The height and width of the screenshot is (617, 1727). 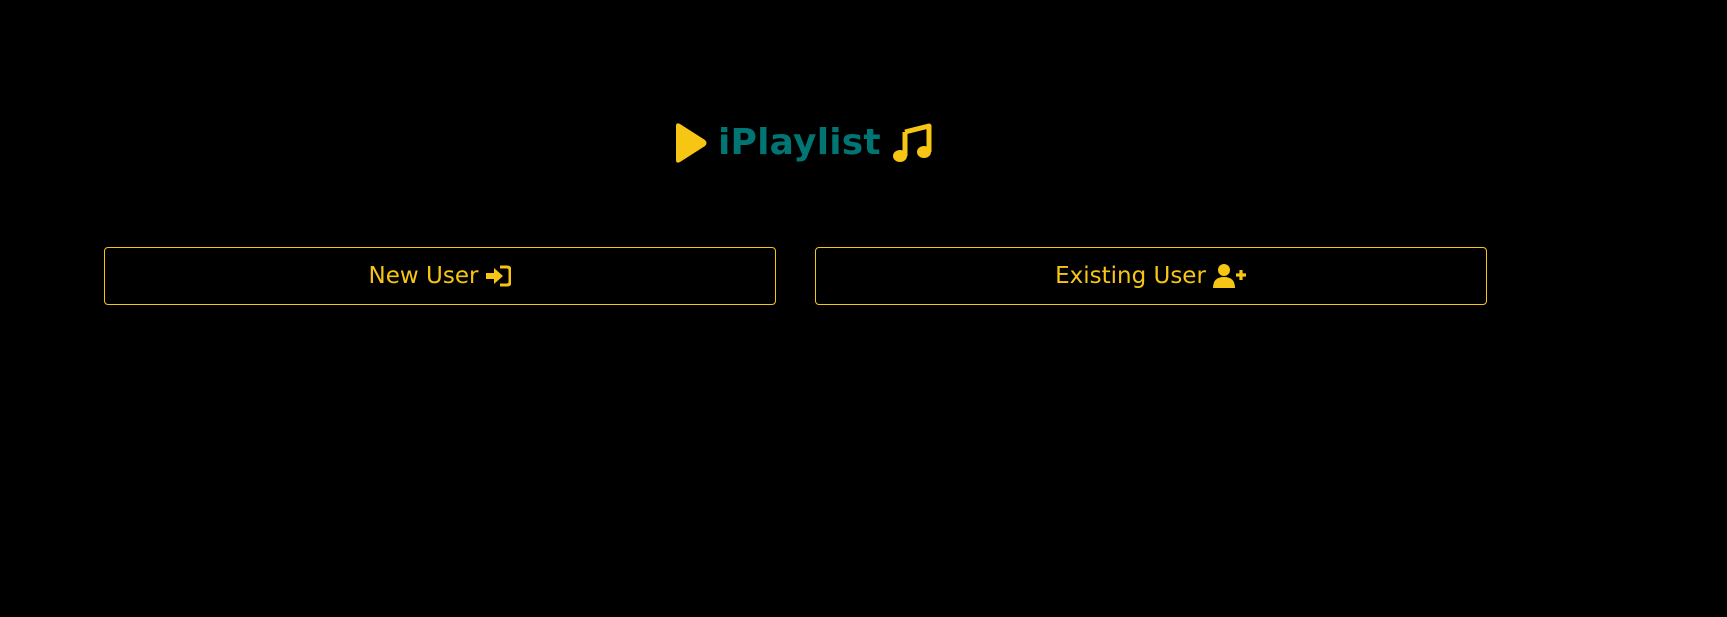 What do you see at coordinates (690, 143) in the screenshot?
I see `play-icon` at bounding box center [690, 143].